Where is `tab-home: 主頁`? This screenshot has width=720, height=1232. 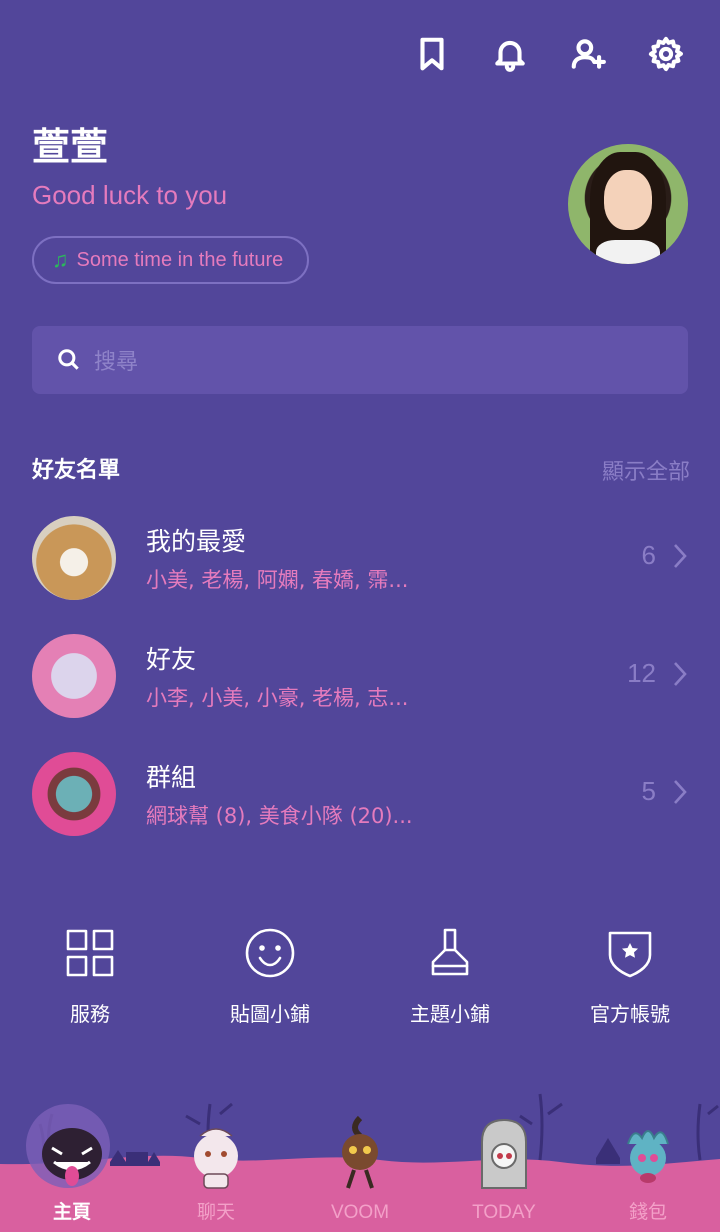 tab-home: 主頁 is located at coordinates (72, 1158).